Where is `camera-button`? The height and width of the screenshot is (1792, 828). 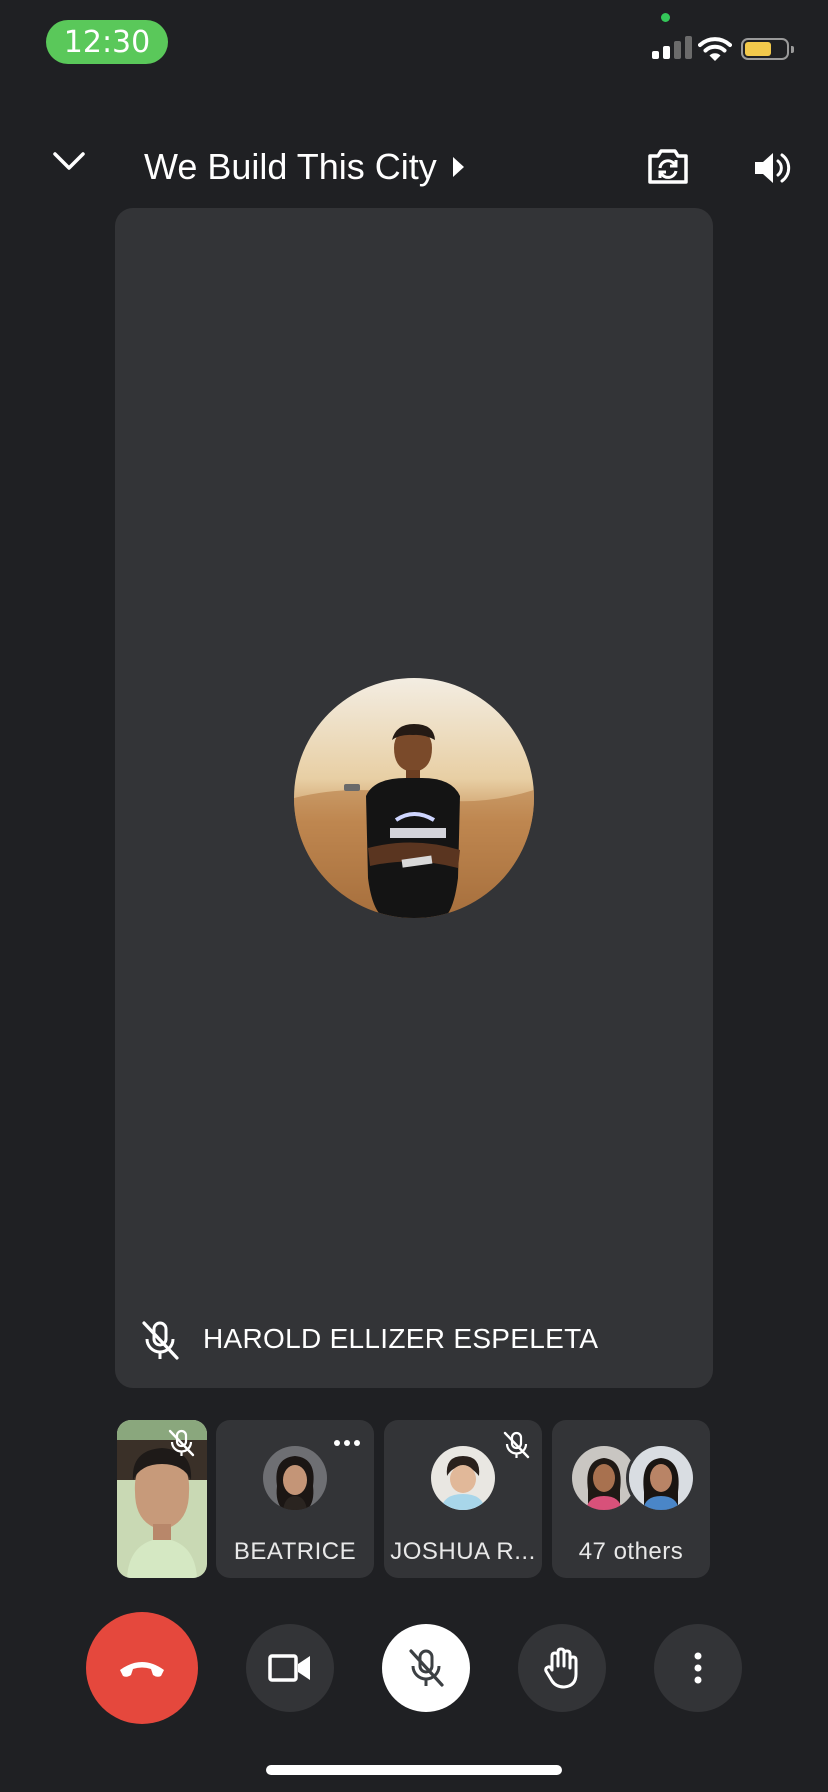
camera-button is located at coordinates (290, 1668).